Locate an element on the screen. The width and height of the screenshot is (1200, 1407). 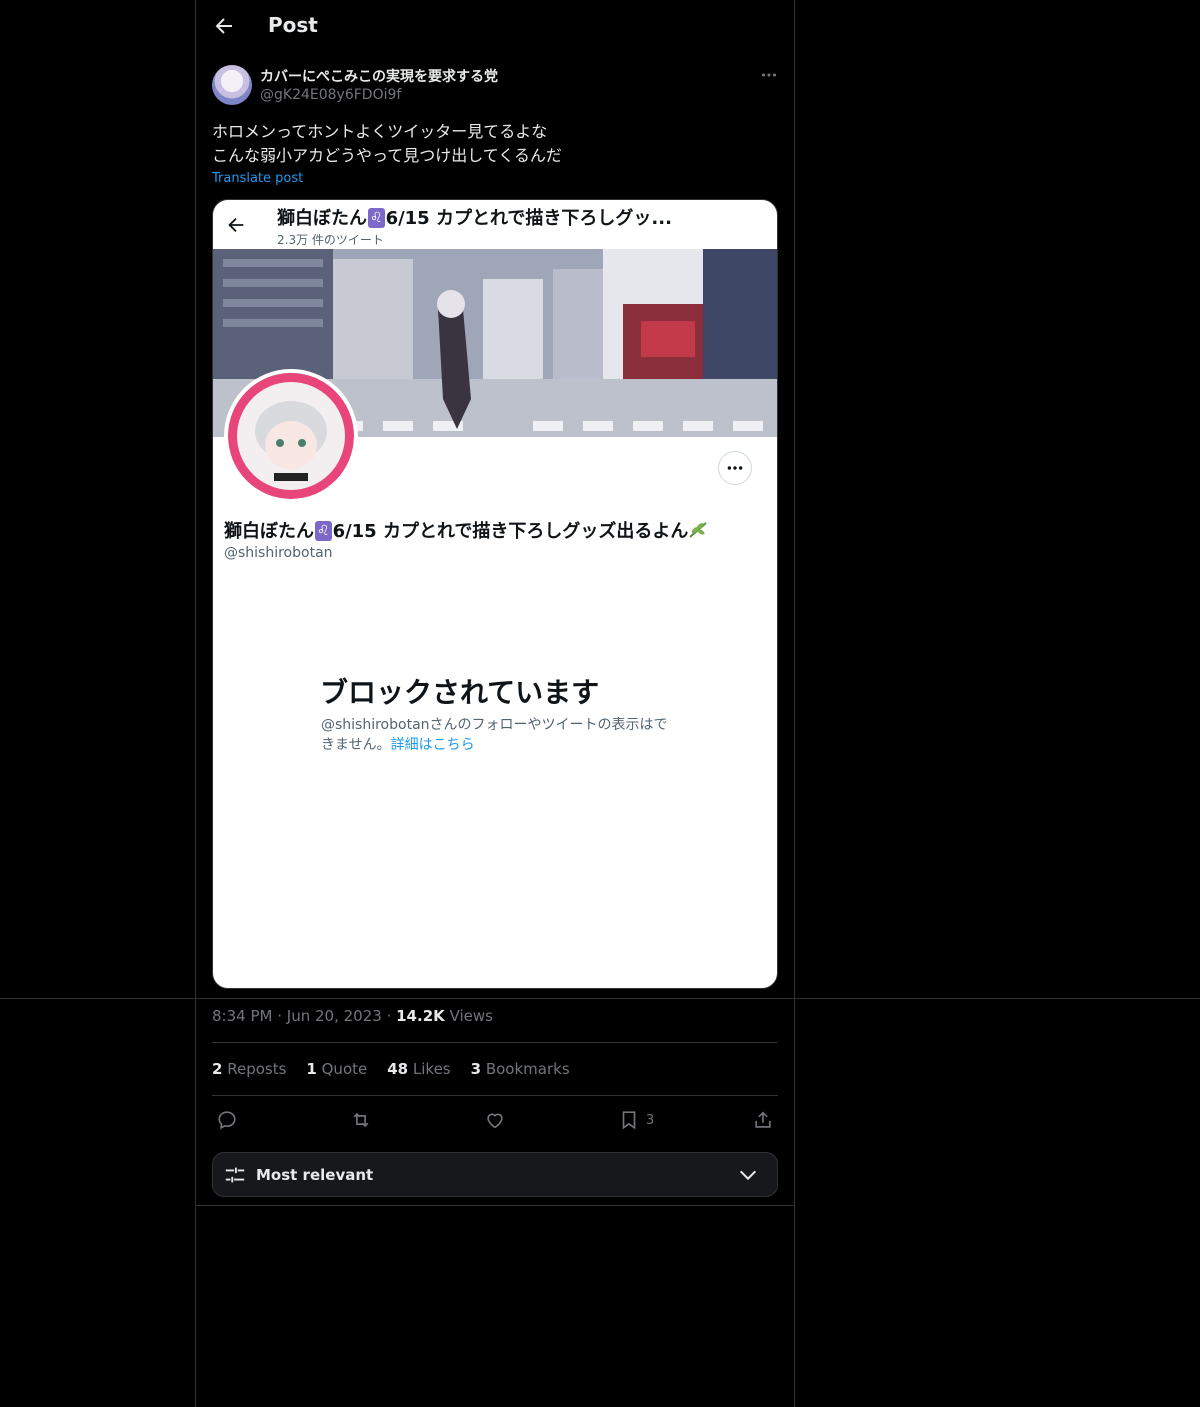
sort-label: Most relevant is located at coordinates (315, 1175).